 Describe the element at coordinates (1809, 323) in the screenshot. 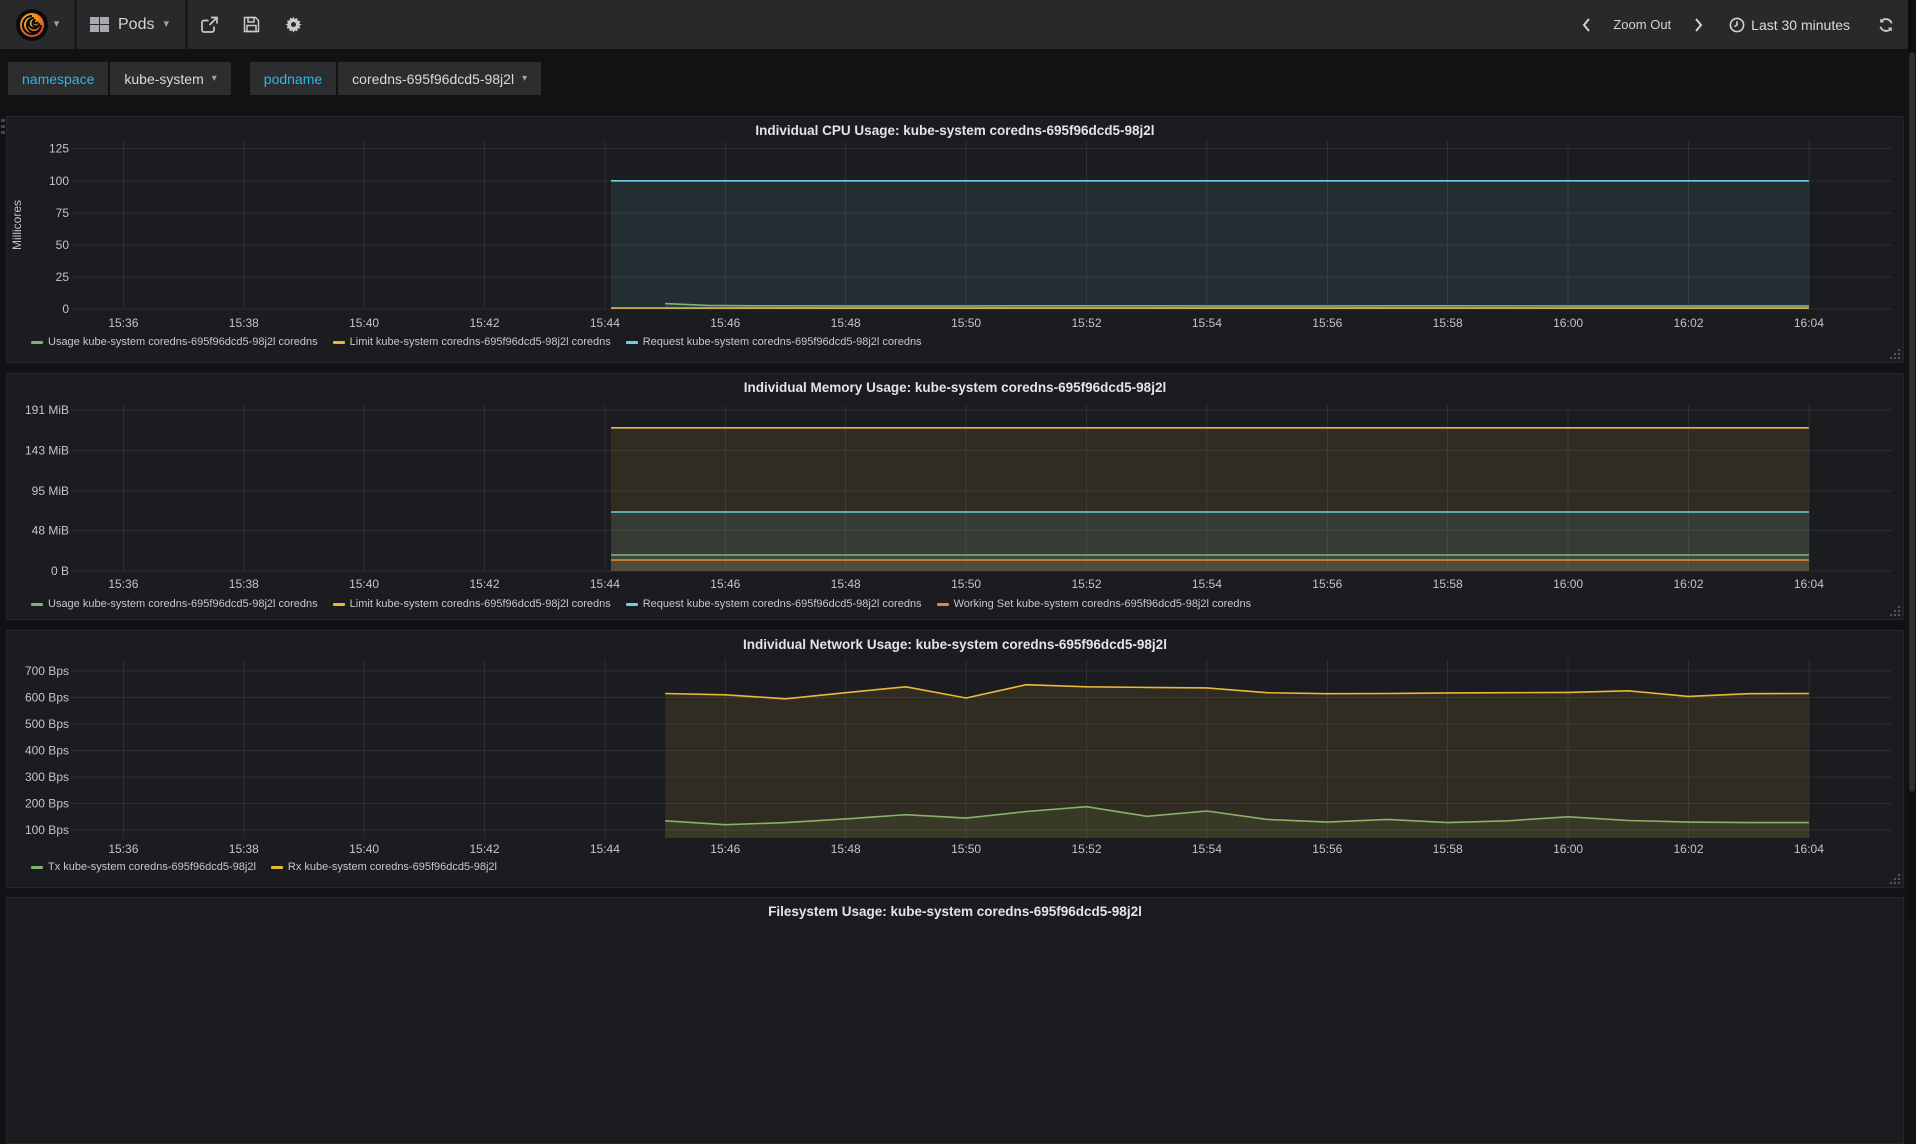

I see `x-axis-tick-label: 16:04` at that location.